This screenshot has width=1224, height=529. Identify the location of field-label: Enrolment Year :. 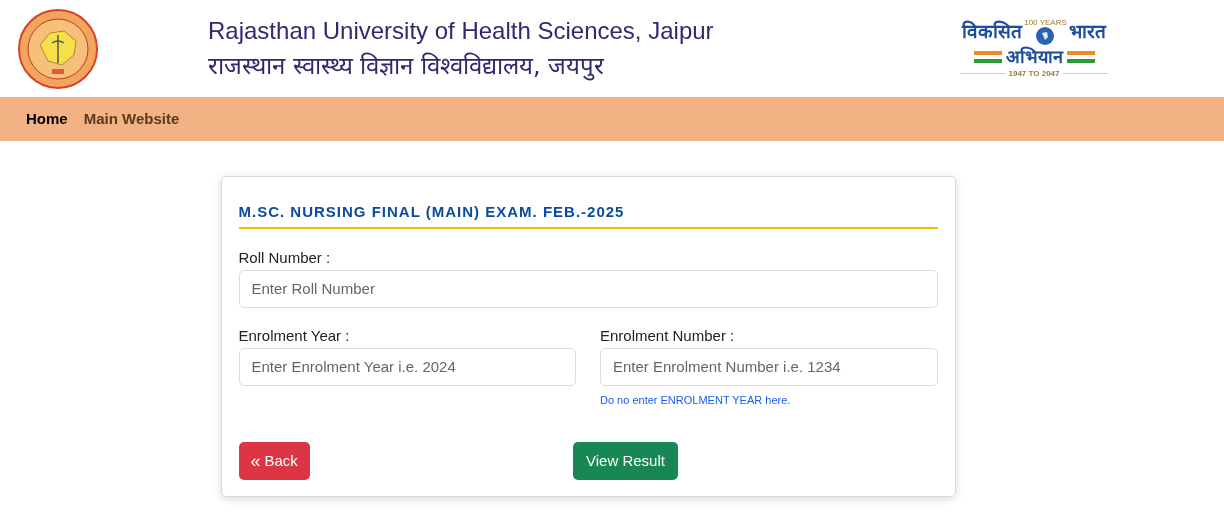
(294, 335).